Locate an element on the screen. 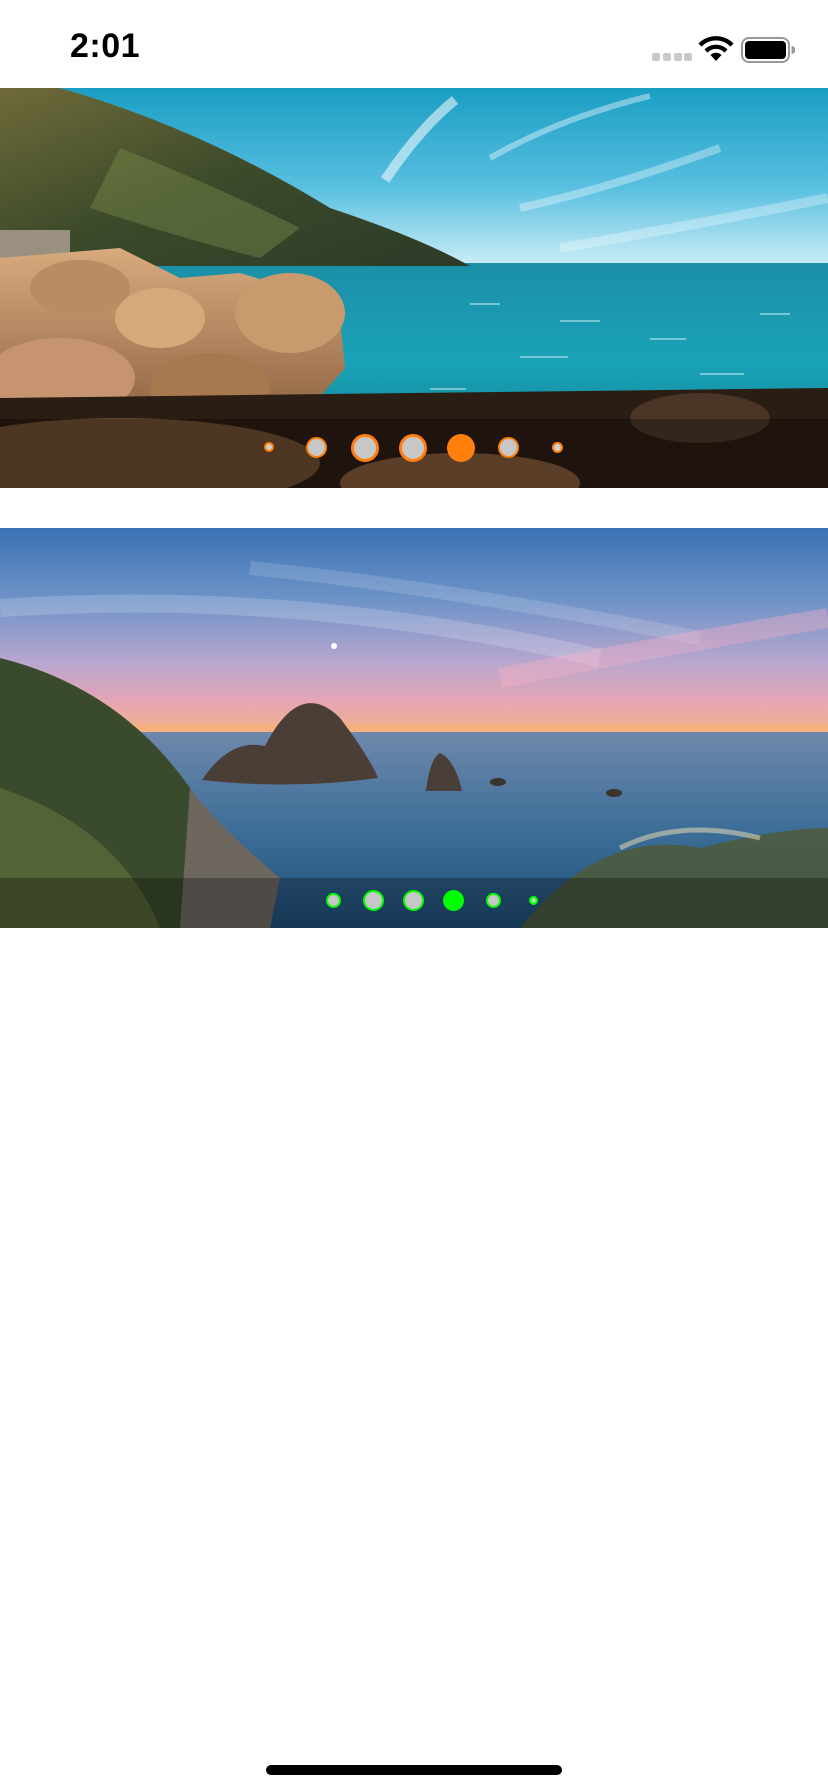 The width and height of the screenshot is (828, 1792). status-bar: 2:01 is located at coordinates (414, 44).